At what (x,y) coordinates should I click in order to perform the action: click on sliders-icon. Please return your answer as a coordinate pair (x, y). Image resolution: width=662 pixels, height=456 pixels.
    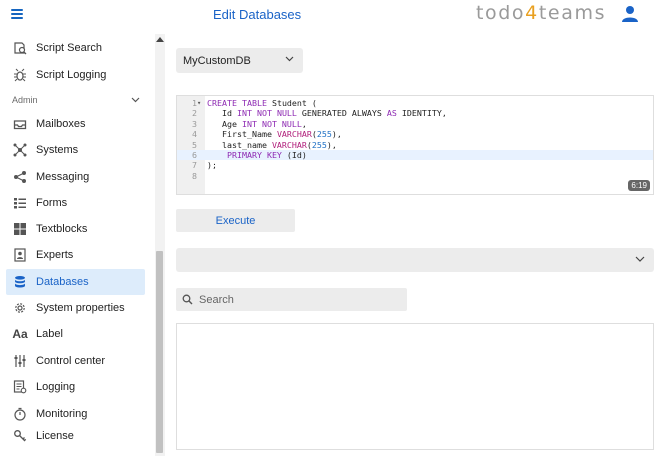
    Looking at the image, I should click on (20, 361).